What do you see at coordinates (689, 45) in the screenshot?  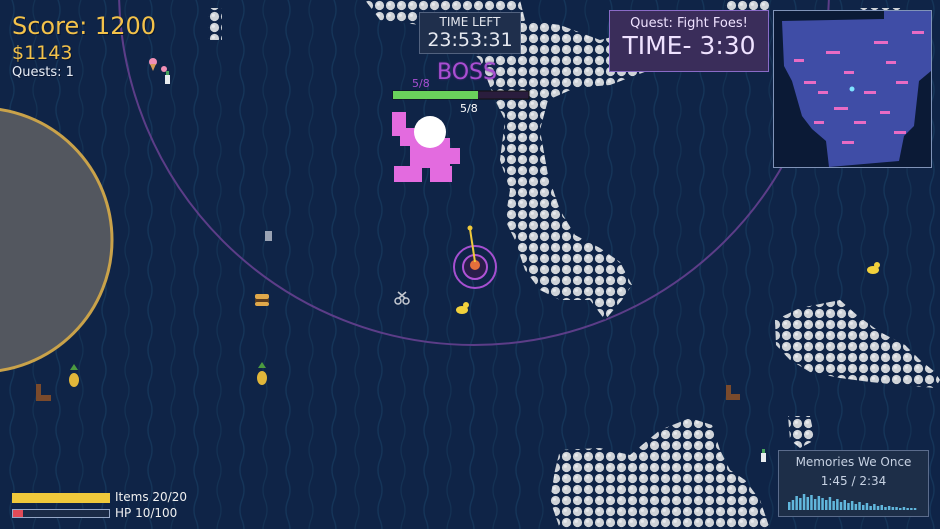 I see `quest-timer: TIME- 3:30` at bounding box center [689, 45].